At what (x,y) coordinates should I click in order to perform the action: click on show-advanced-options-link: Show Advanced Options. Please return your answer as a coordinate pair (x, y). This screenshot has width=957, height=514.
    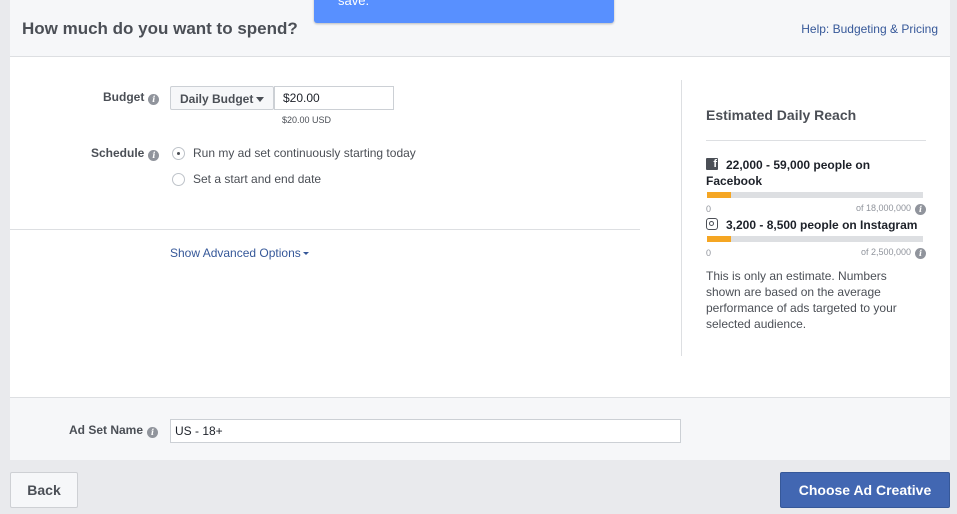
    Looking at the image, I should click on (239, 253).